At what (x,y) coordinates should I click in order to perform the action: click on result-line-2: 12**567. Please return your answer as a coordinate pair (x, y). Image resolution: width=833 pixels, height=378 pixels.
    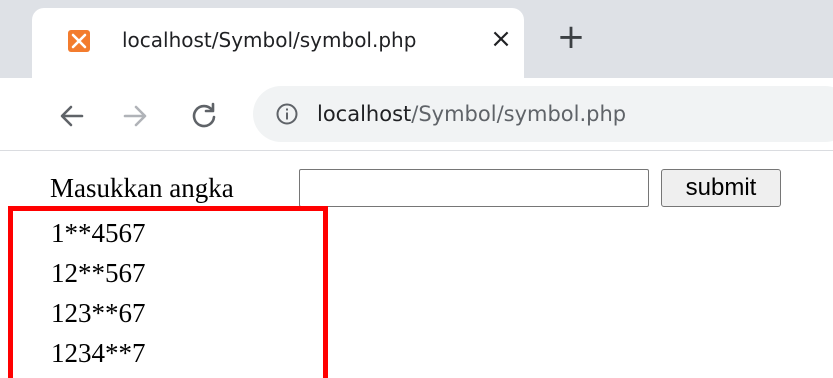
    Looking at the image, I should click on (98, 273).